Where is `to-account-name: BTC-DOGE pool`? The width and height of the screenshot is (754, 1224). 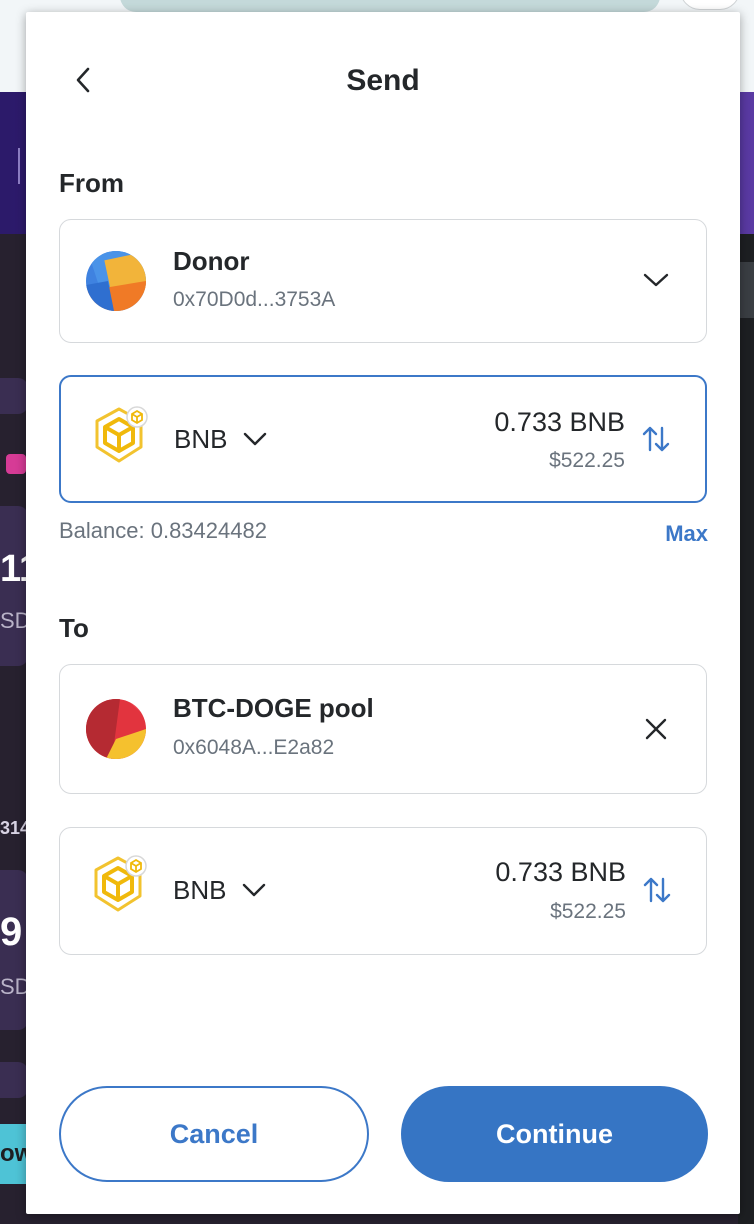
to-account-name: BTC-DOGE pool is located at coordinates (273, 708).